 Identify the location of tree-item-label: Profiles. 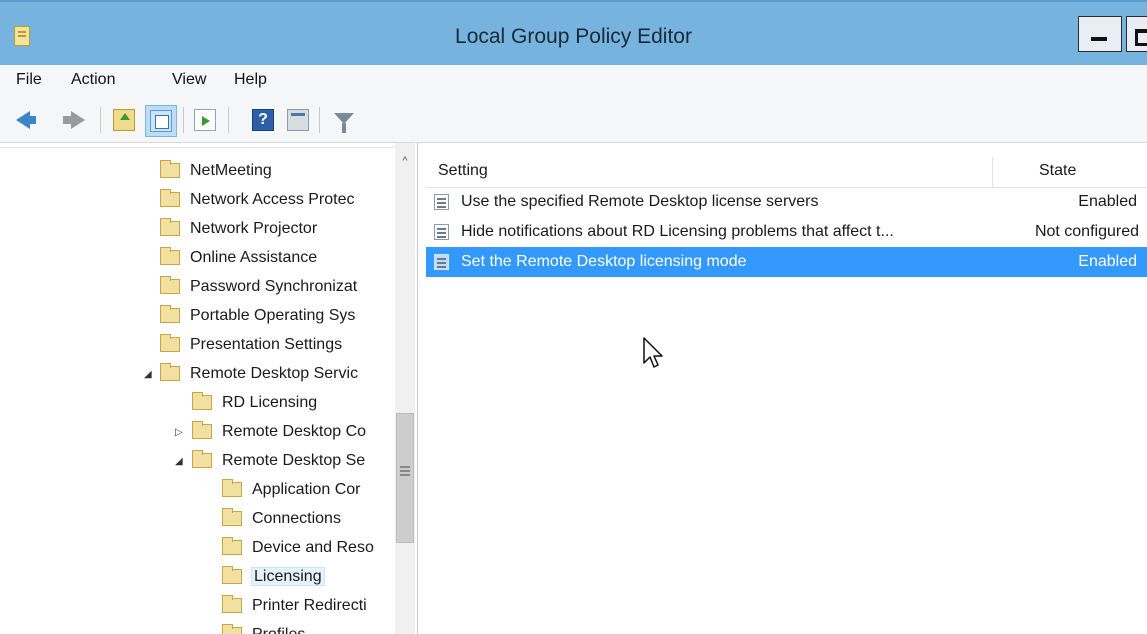
(278, 630).